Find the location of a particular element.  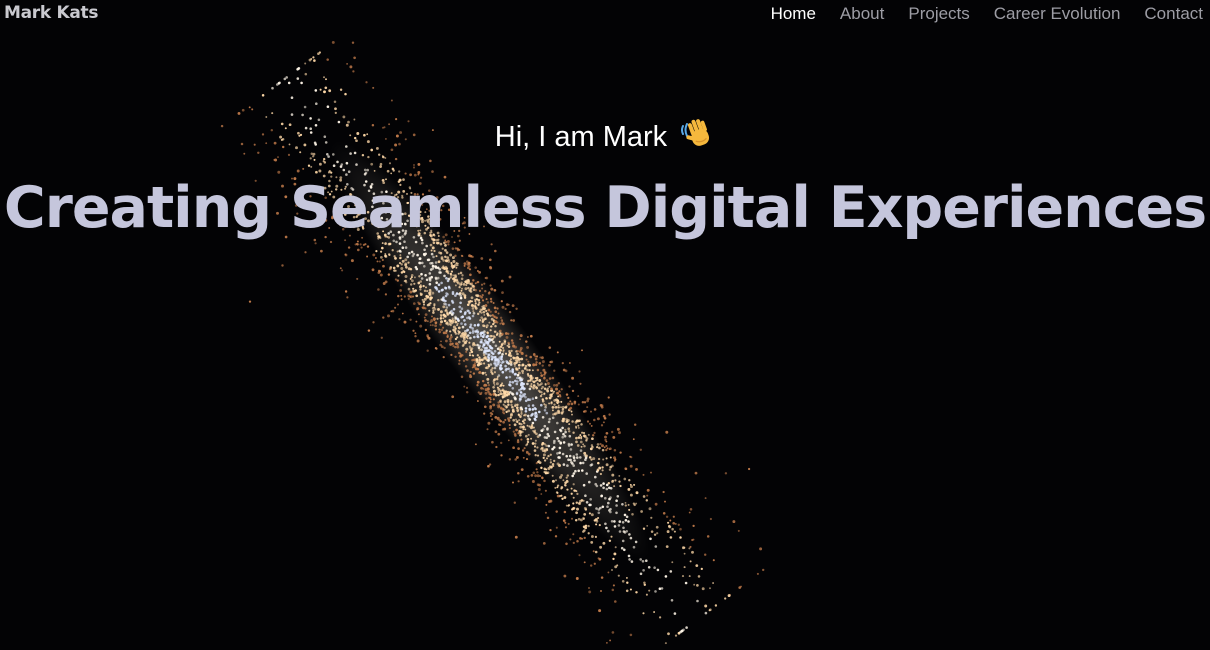

greeting-text: Hi, I am Mark is located at coordinates (581, 137).